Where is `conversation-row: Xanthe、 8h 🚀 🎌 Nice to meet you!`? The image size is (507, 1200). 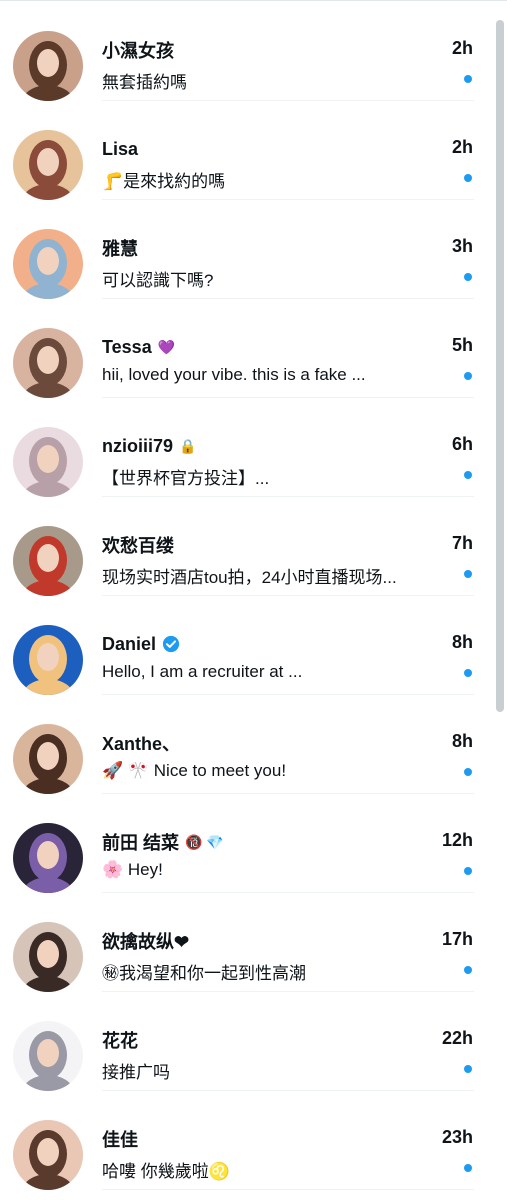 conversation-row: Xanthe、 8h 🚀 🎌 Nice to meet you! is located at coordinates (245, 743).